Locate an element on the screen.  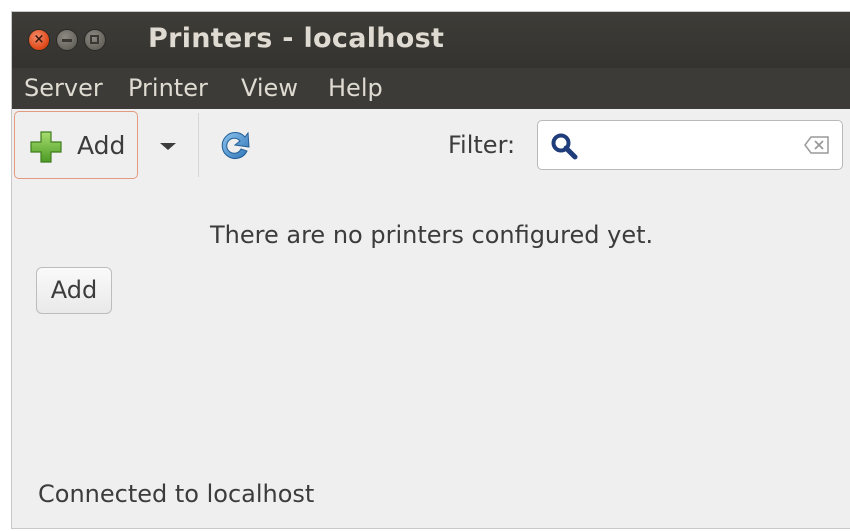
filter-input is located at coordinates (689, 145).